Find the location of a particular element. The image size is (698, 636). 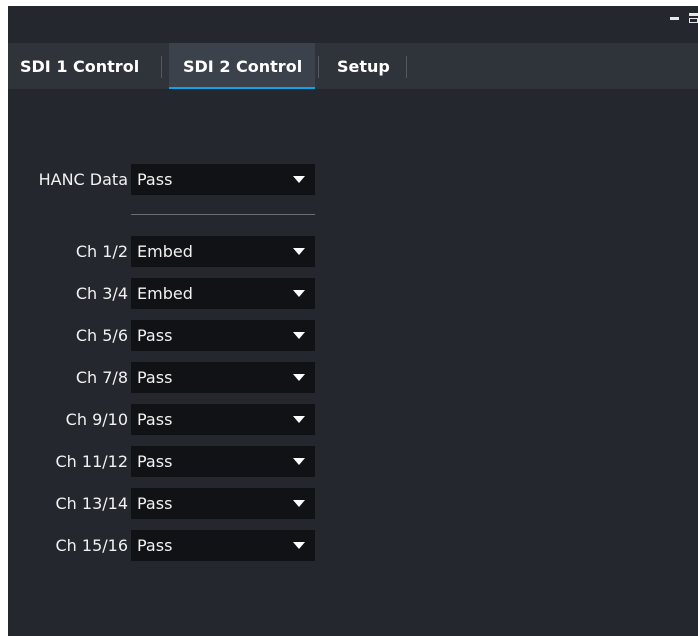

ch-3-4-dropdown: Embed is located at coordinates (223, 293).